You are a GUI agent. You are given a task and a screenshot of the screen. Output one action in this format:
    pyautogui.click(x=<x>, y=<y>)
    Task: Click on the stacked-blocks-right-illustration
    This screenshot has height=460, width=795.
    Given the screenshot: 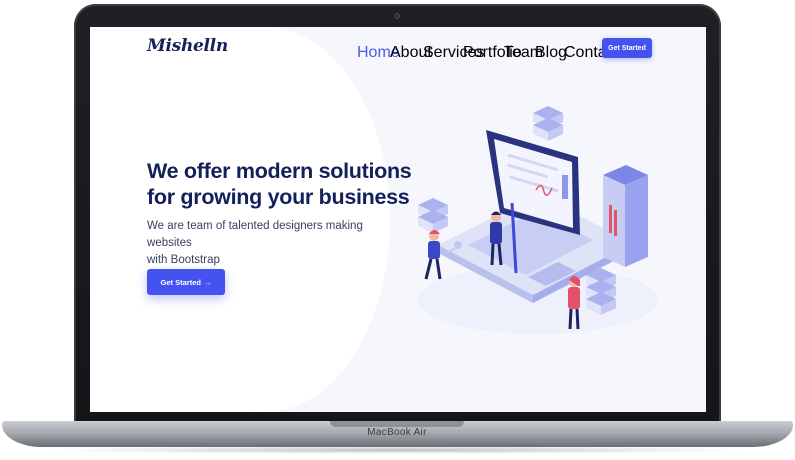 What is the action you would take?
    pyautogui.click(x=601, y=291)
    